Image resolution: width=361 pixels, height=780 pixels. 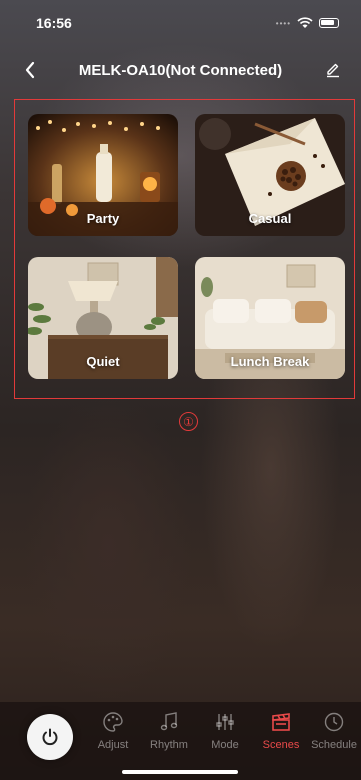 I want to click on scene-label: Quiet, so click(x=103, y=361).